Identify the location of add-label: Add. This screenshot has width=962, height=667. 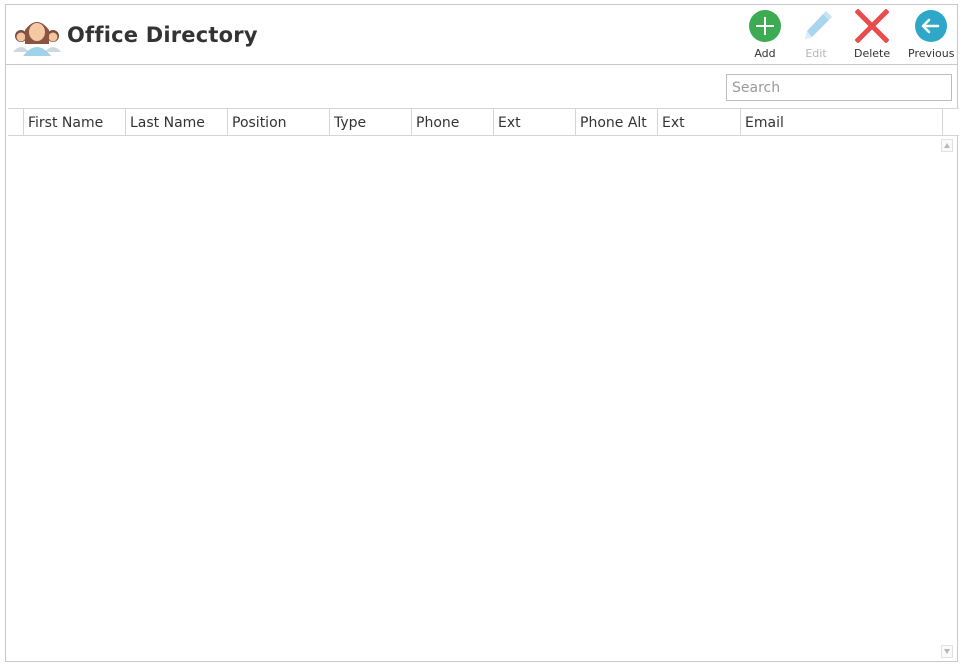
(765, 53).